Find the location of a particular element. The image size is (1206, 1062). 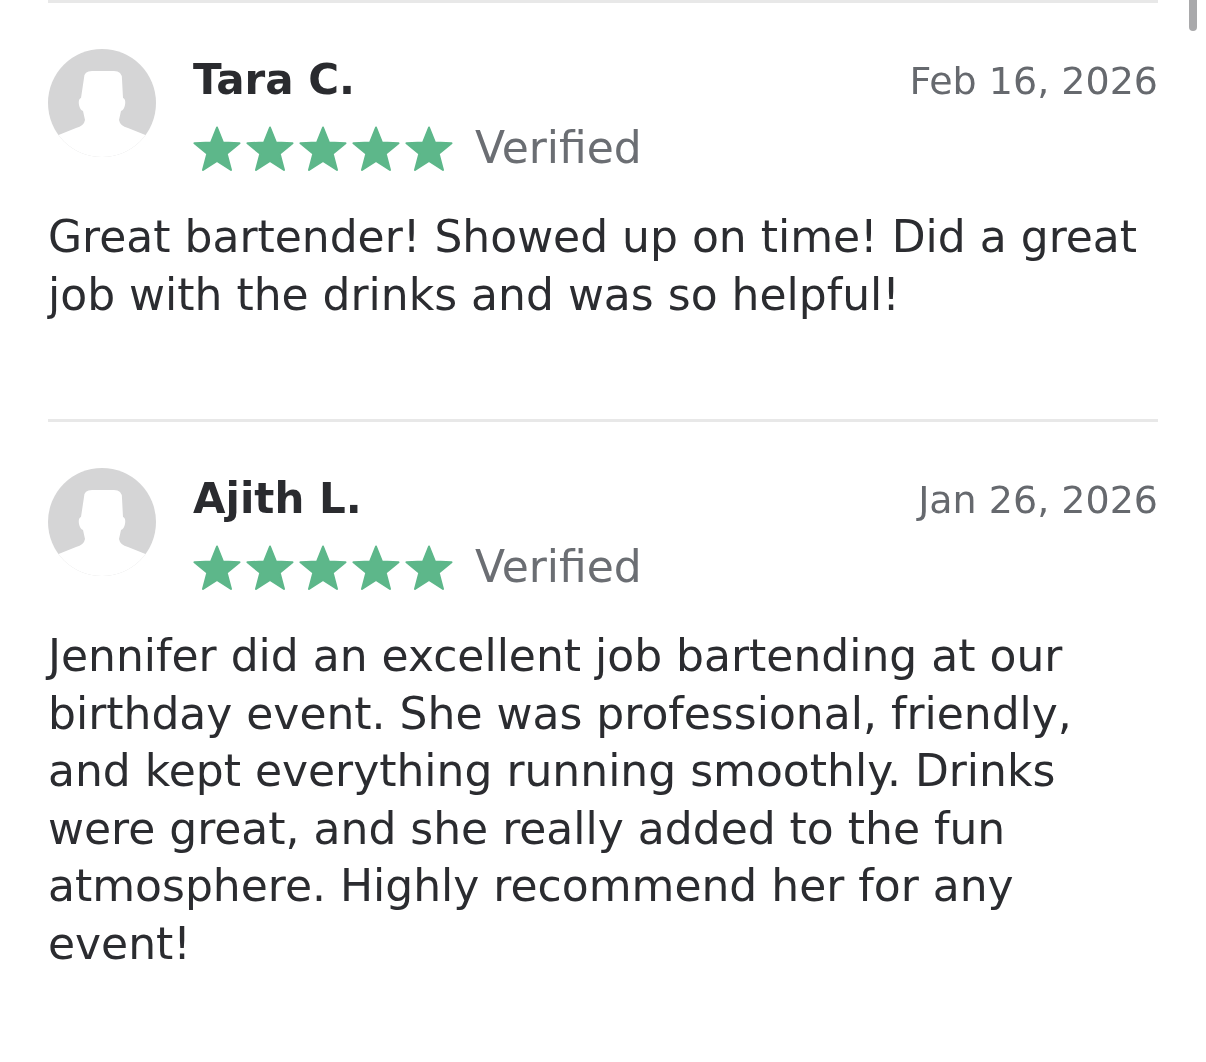

review-date: Jan 26, 2026 is located at coordinates (1038, 500).